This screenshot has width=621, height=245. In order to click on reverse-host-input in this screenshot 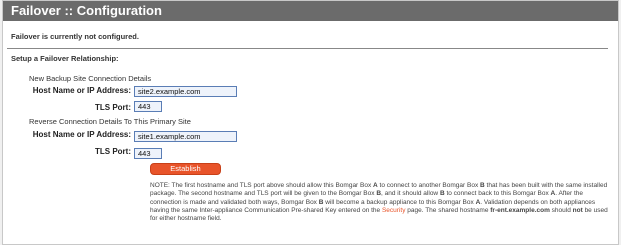, I will do `click(185, 136)`.